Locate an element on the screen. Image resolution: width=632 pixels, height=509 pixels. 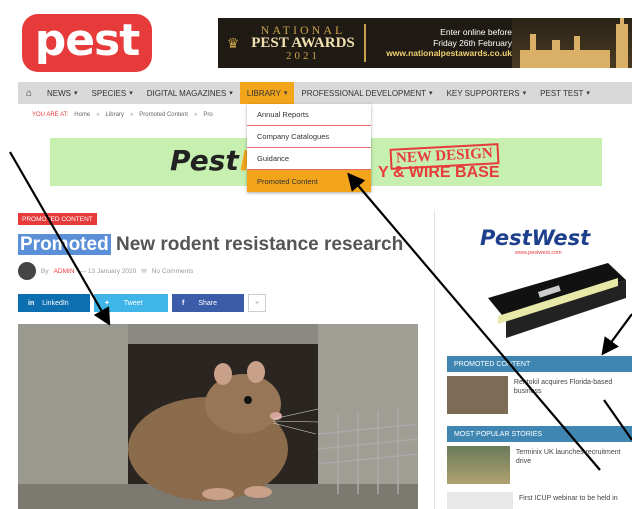
popular-item-title: Terminix UK launches recruitment drive is located at coordinates (574, 465).